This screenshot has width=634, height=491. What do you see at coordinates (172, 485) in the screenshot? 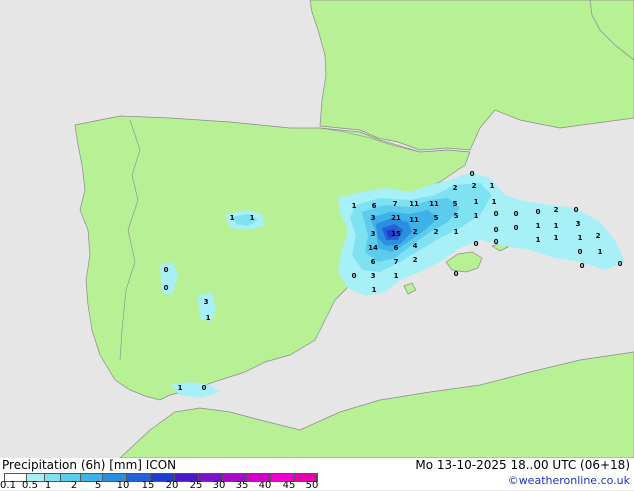
I see `scale-tick-label: 20` at bounding box center [172, 485].